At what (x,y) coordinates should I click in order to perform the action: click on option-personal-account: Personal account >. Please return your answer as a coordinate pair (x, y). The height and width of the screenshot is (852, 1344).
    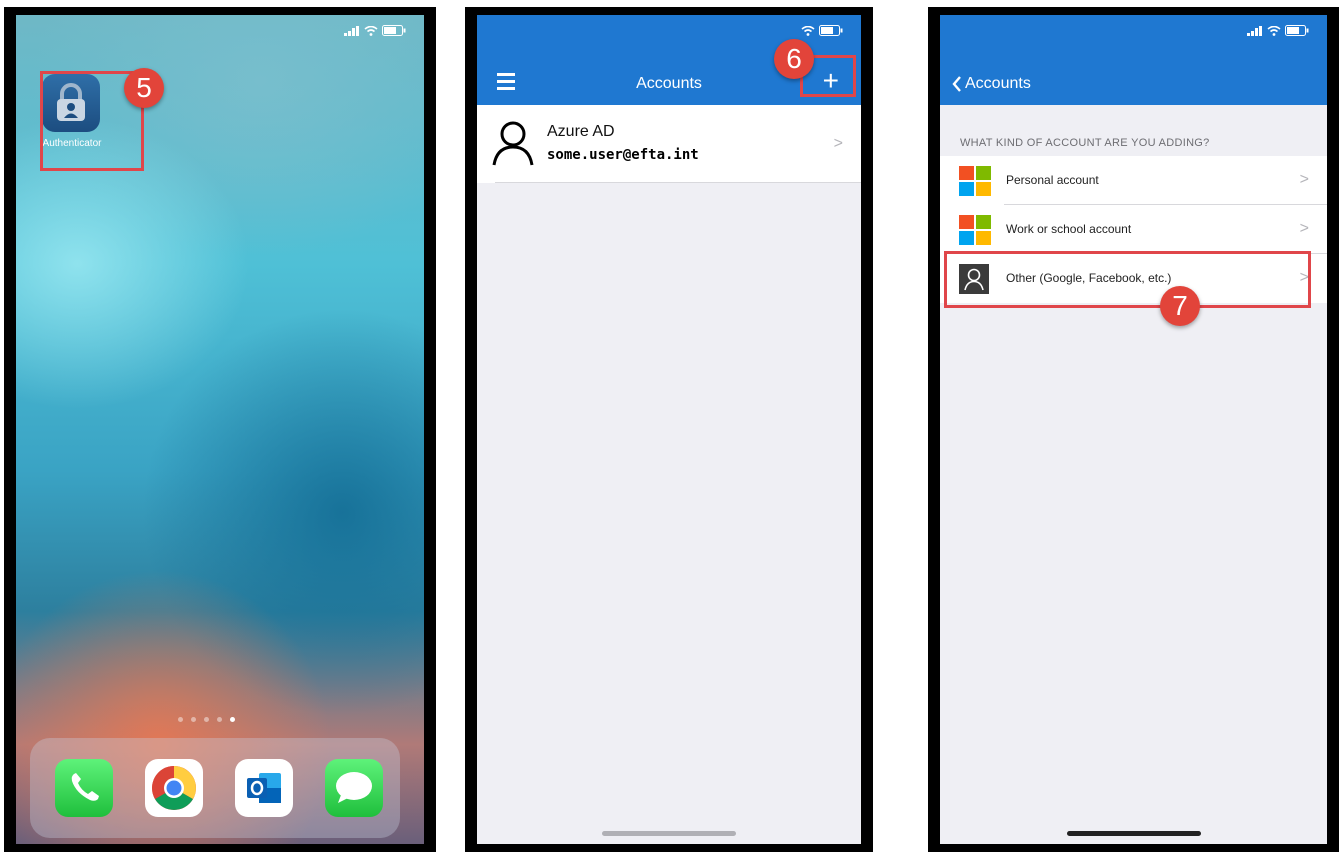
    Looking at the image, I should click on (1133, 180).